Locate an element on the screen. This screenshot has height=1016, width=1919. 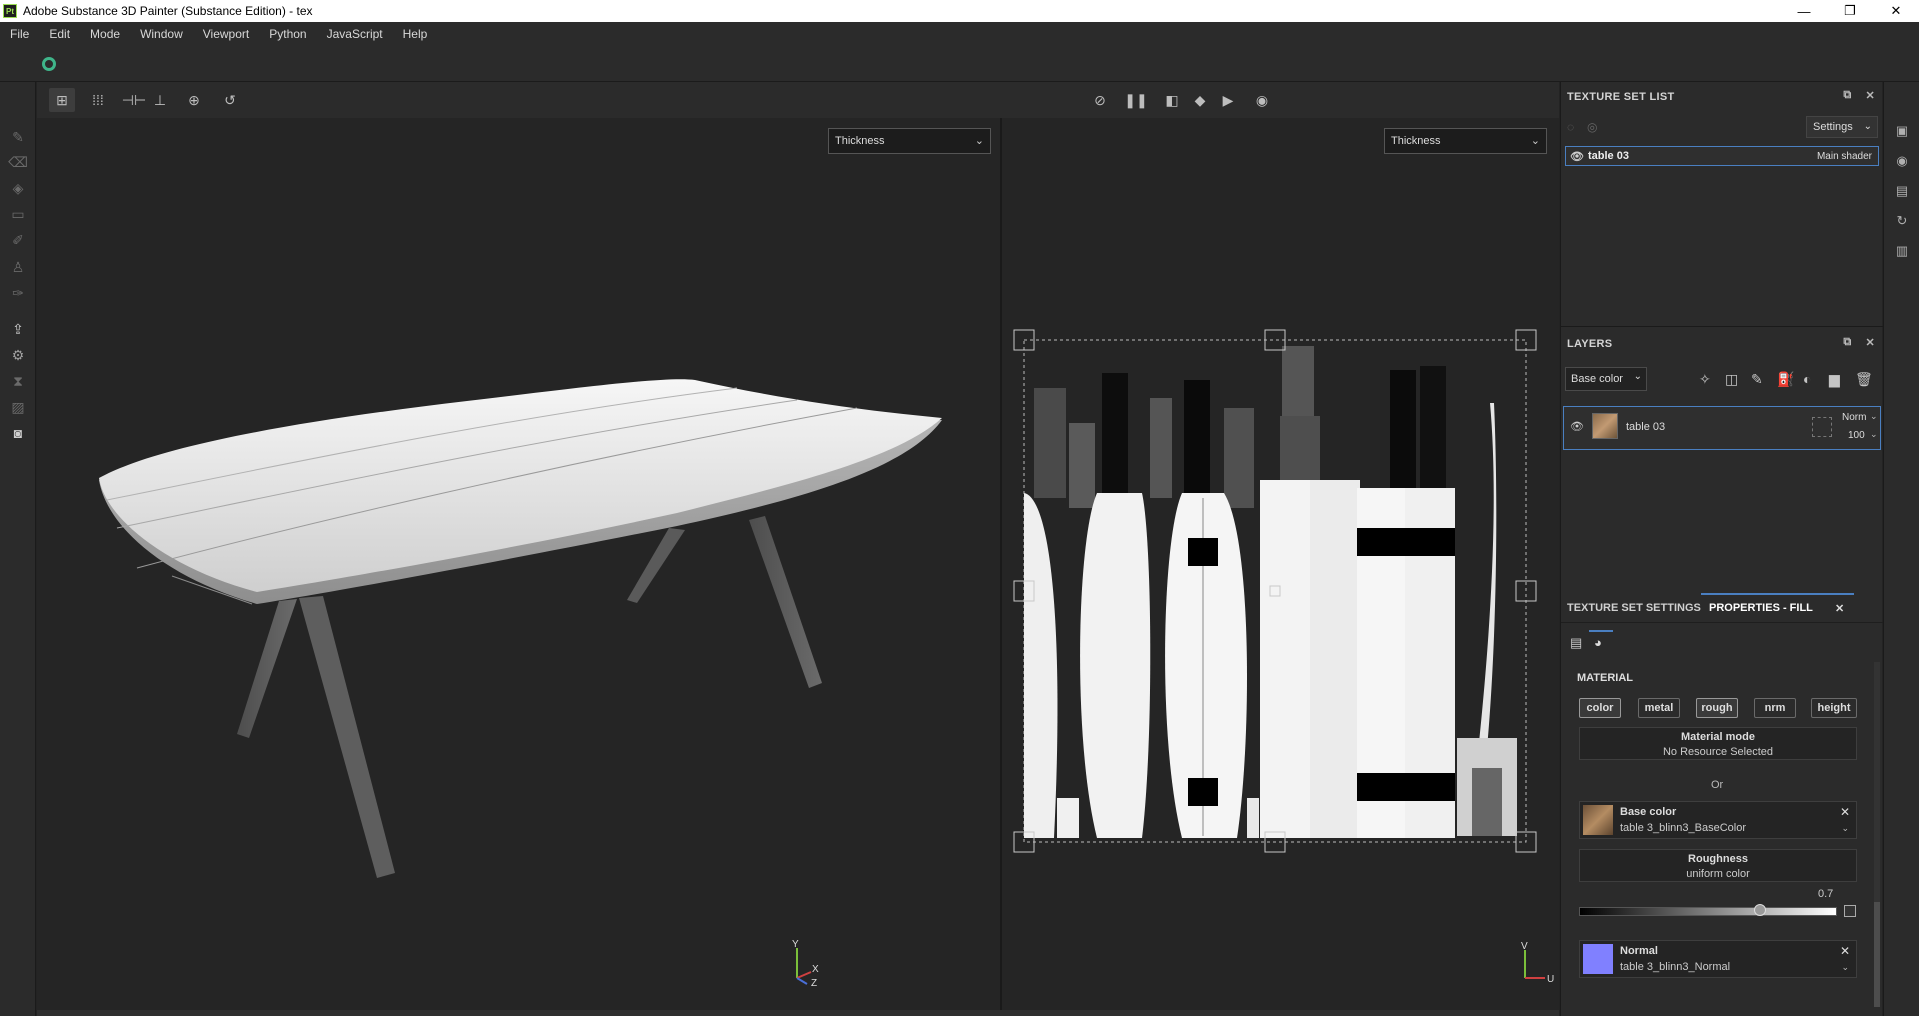
mirror-x-icon: ⊣⊢ is located at coordinates (134, 100).